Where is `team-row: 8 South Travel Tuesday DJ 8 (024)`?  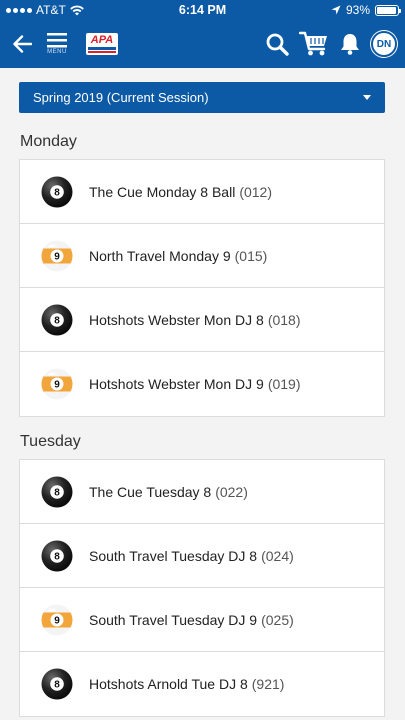 team-row: 8 South Travel Tuesday DJ 8 (024) is located at coordinates (202, 556).